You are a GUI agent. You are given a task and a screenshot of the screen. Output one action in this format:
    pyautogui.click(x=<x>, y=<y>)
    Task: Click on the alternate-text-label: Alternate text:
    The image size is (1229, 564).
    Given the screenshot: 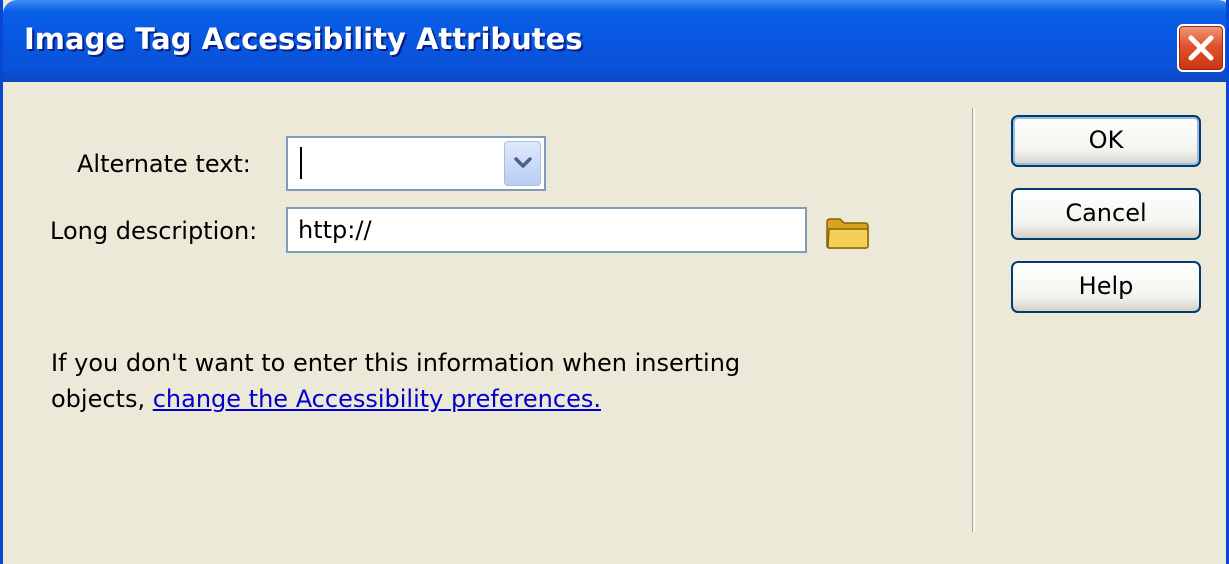 What is the action you would take?
    pyautogui.click(x=164, y=164)
    